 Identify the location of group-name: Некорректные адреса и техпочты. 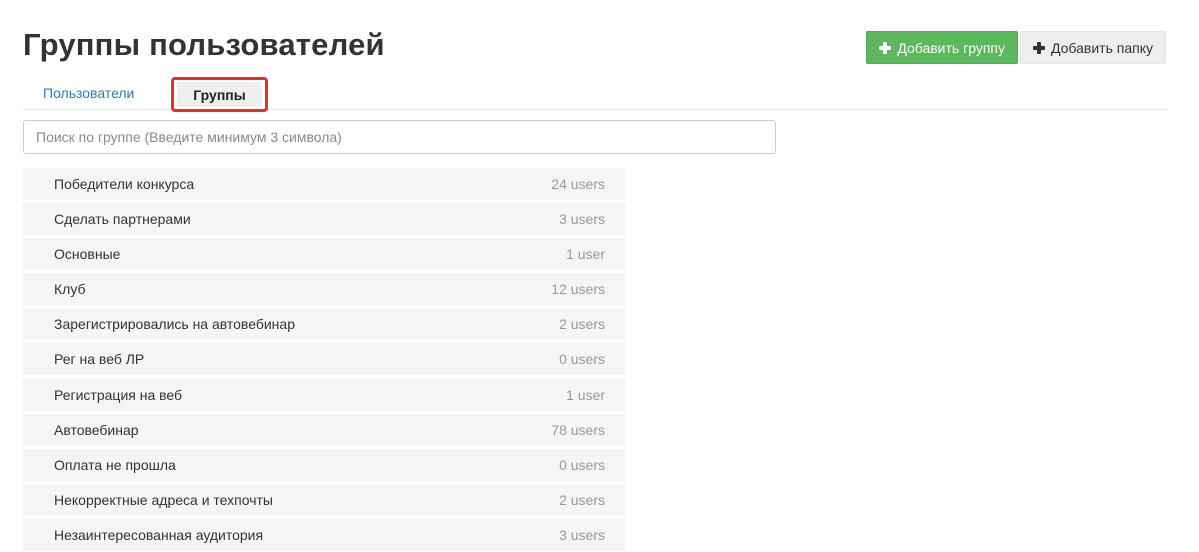
(163, 499).